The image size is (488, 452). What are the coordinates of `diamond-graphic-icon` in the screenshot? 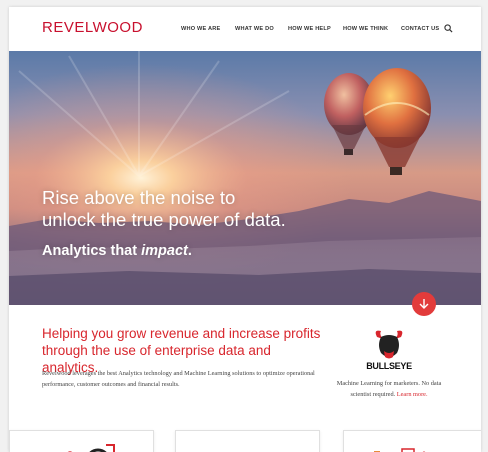 It's located at (247, 441).